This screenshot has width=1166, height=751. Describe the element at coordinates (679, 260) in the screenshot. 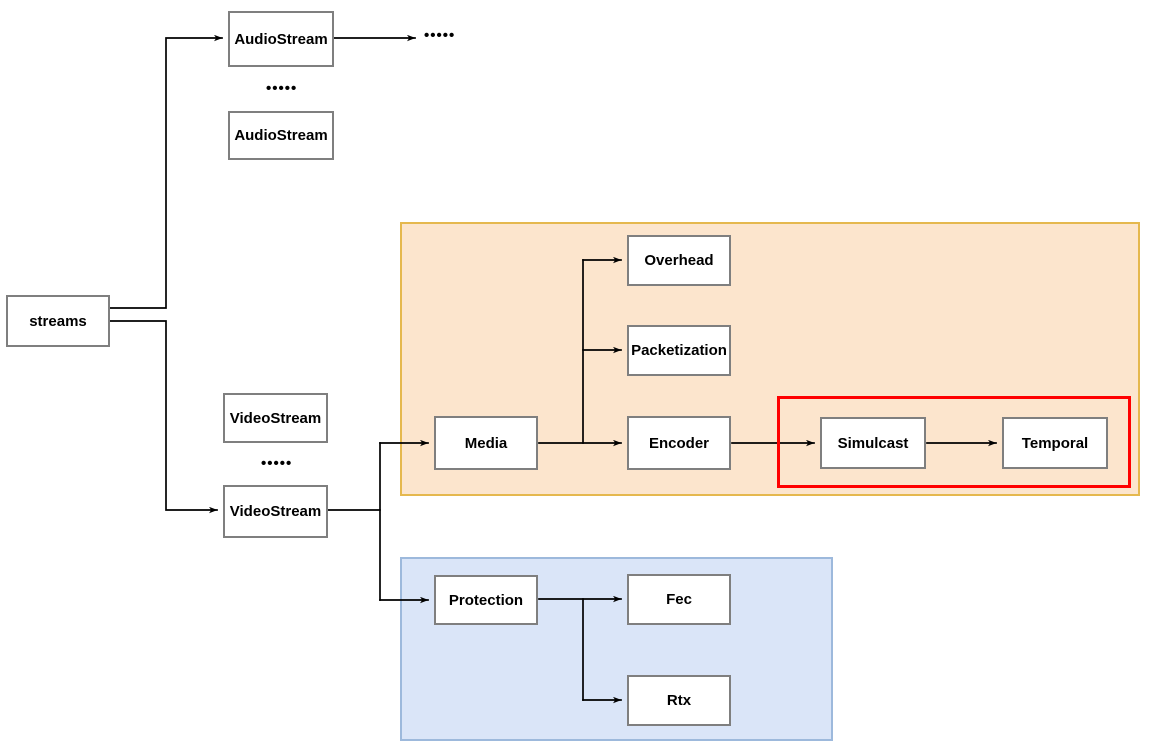

I see `node-overhead: Overhead` at that location.